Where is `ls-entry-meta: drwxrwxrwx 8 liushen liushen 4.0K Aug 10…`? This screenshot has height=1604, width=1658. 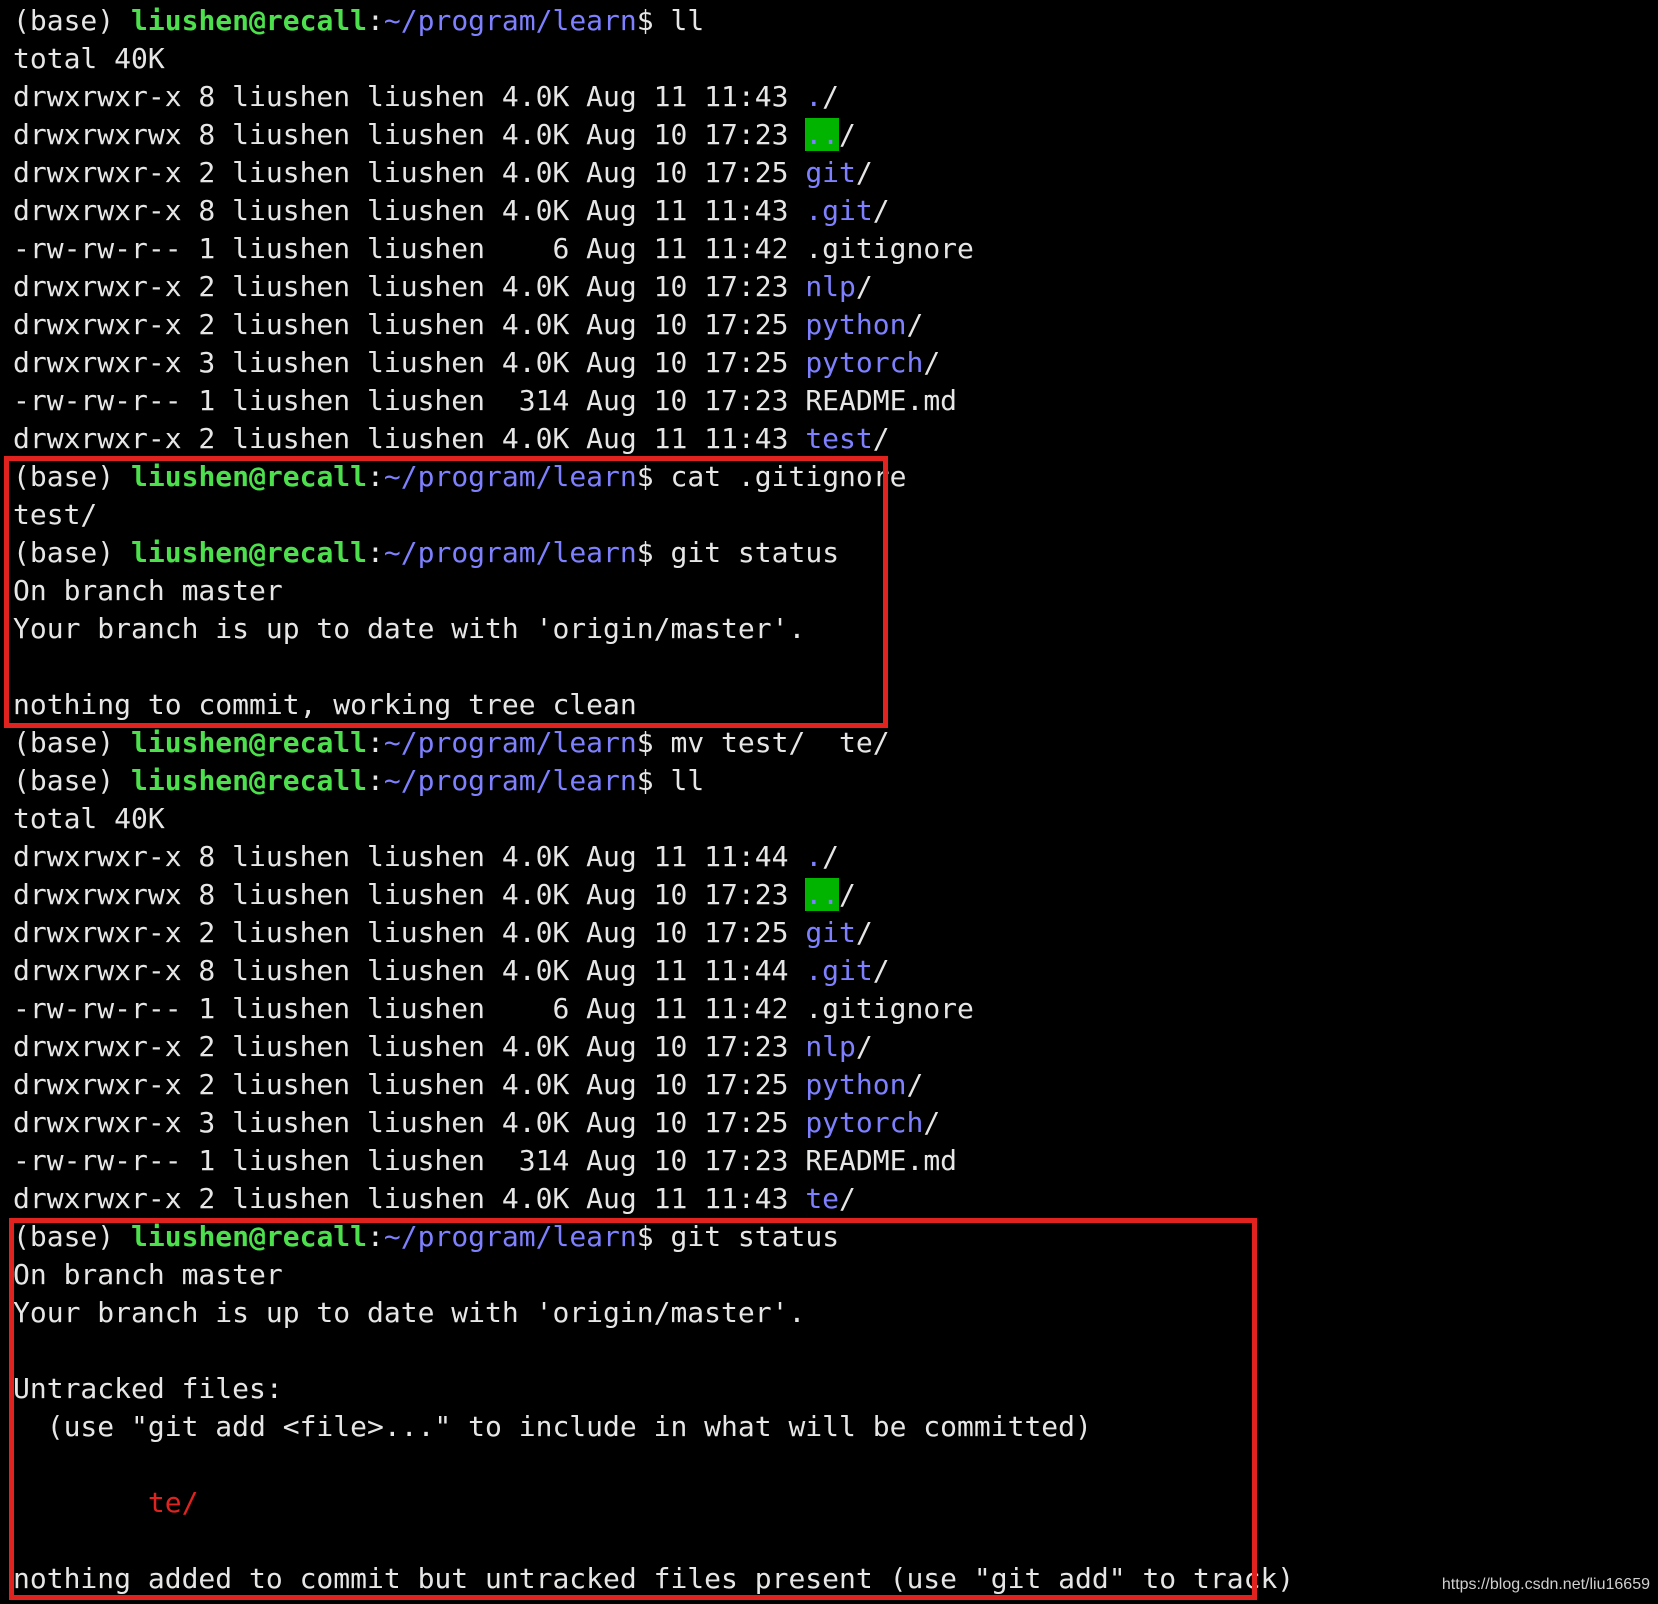
ls-entry-meta: drwxrwxrwx 8 liushen liushen 4.0K Aug 10… is located at coordinates (409, 134).